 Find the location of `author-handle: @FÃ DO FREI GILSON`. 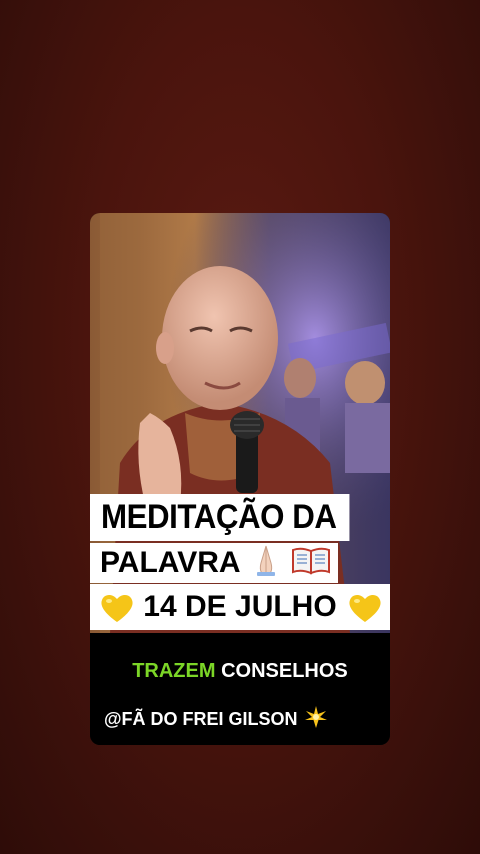

author-handle: @FÃ DO FREI GILSON is located at coordinates (216, 719).